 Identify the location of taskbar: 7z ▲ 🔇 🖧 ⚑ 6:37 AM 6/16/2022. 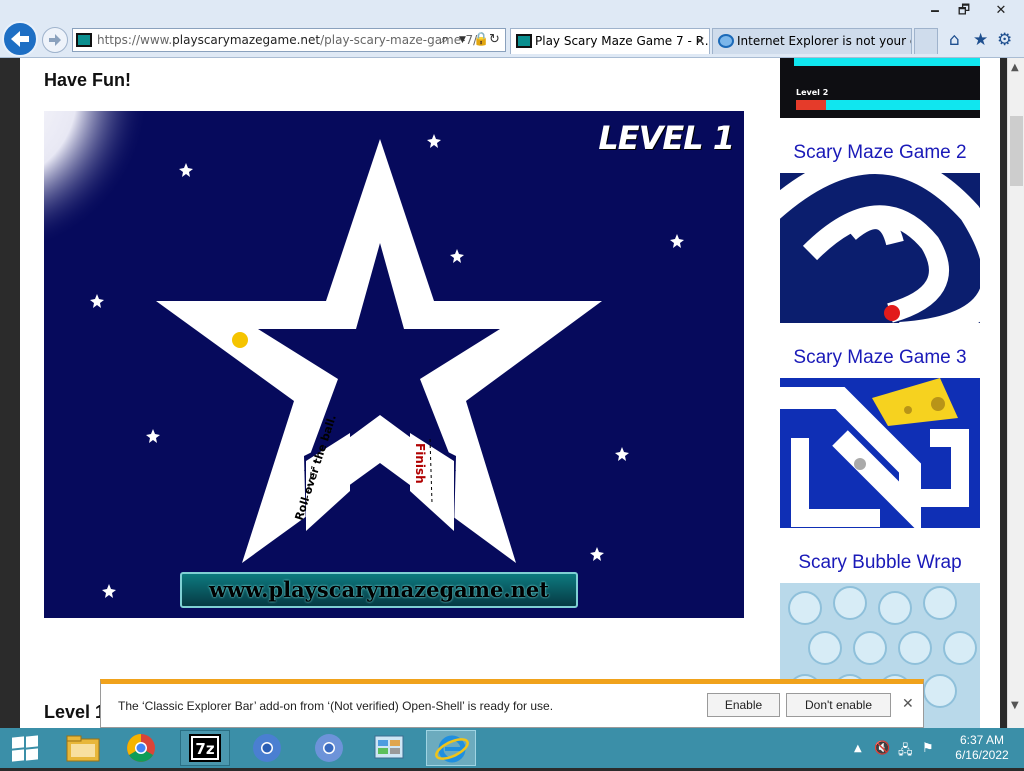
(512, 748).